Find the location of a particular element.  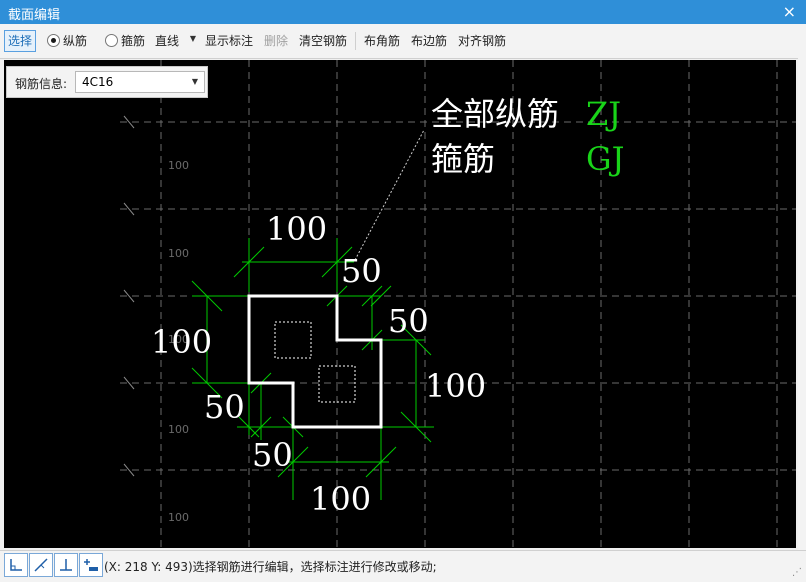

longitudinal-radio: 纵筋 is located at coordinates (67, 41).